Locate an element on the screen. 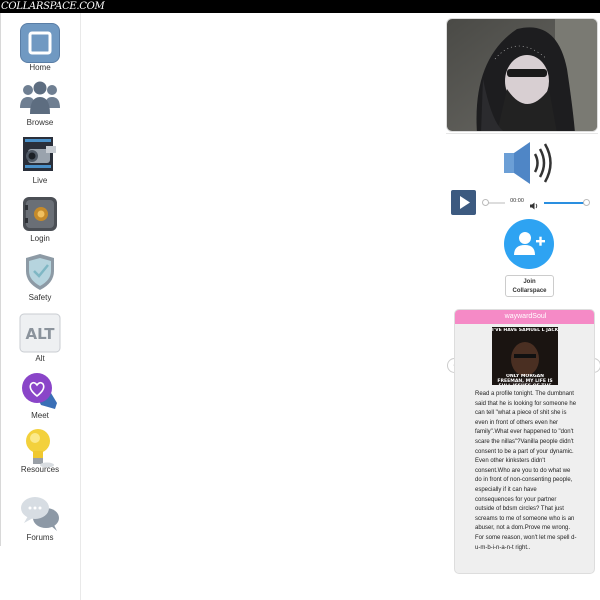  join-button: Join Collarspace is located at coordinates (529, 286).